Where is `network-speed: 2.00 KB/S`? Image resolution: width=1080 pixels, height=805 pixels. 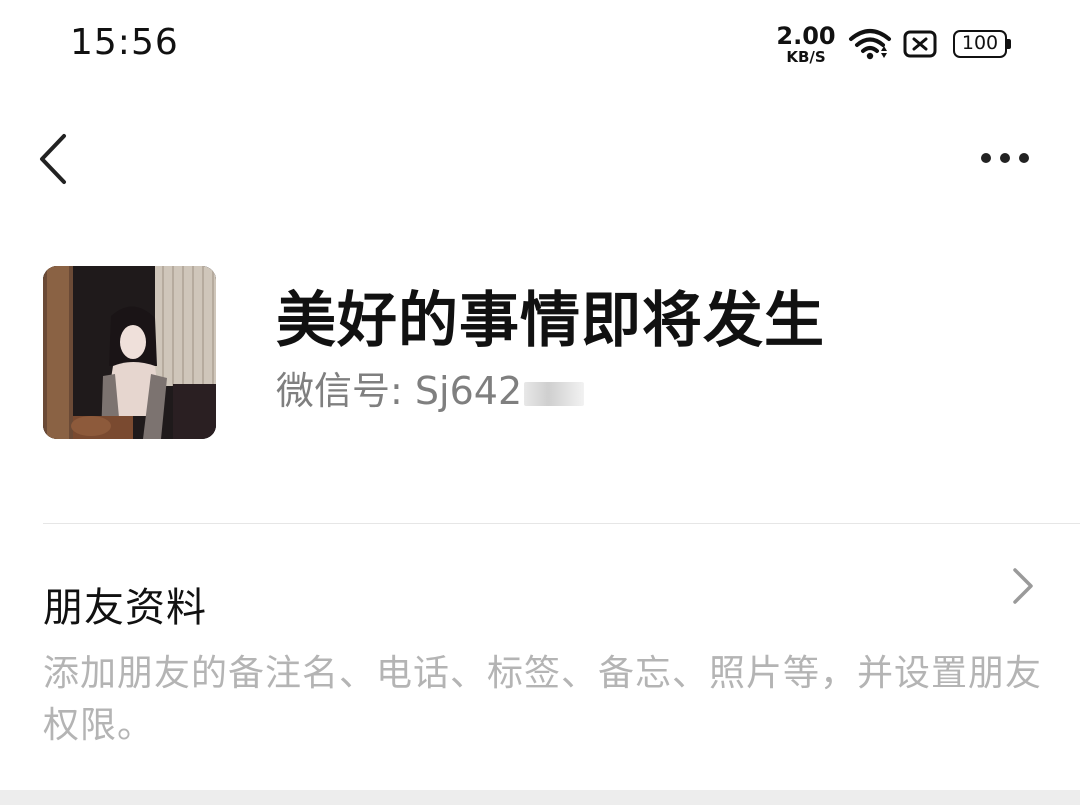
network-speed: 2.00 KB/S is located at coordinates (806, 44).